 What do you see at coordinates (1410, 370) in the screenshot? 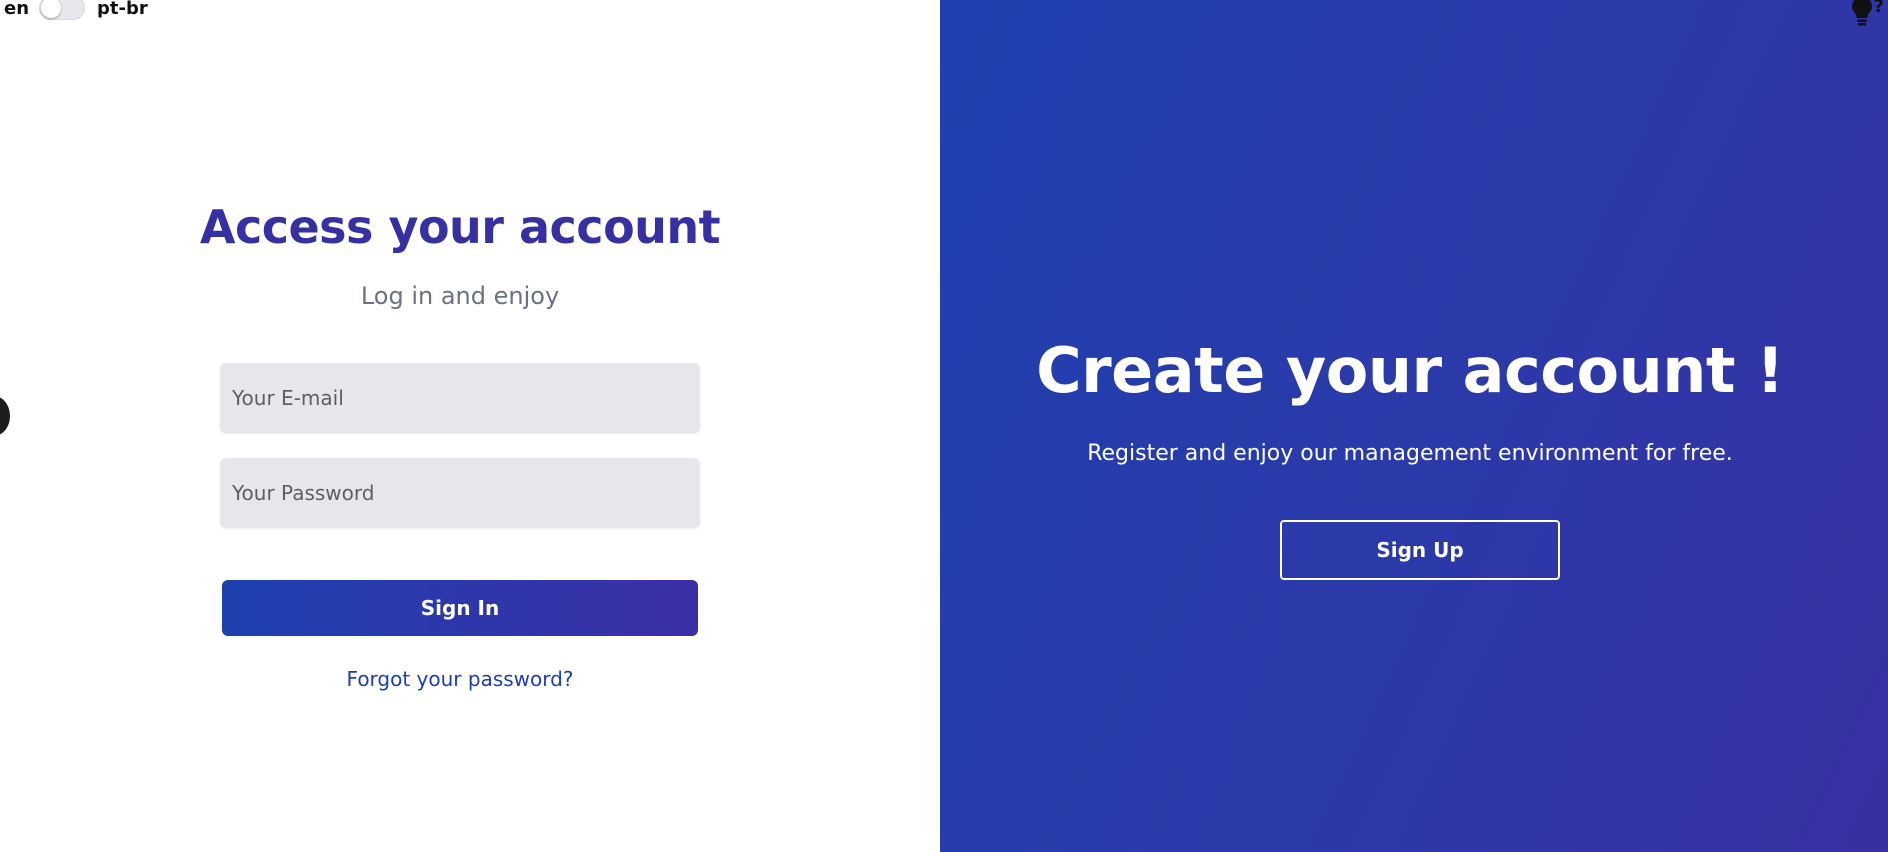
I see `signup-title: Create your account !` at bounding box center [1410, 370].